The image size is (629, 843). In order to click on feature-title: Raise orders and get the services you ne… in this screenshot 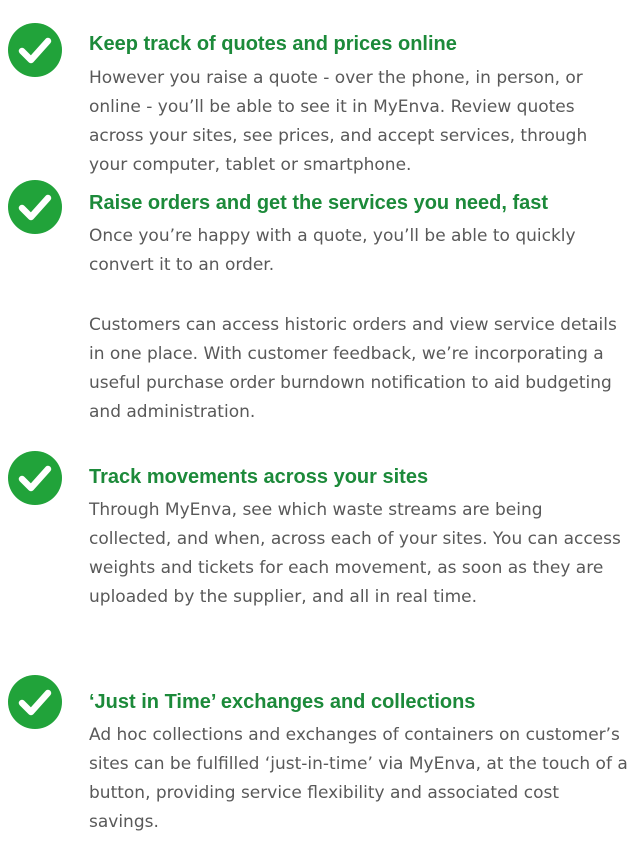, I will do `click(319, 203)`.